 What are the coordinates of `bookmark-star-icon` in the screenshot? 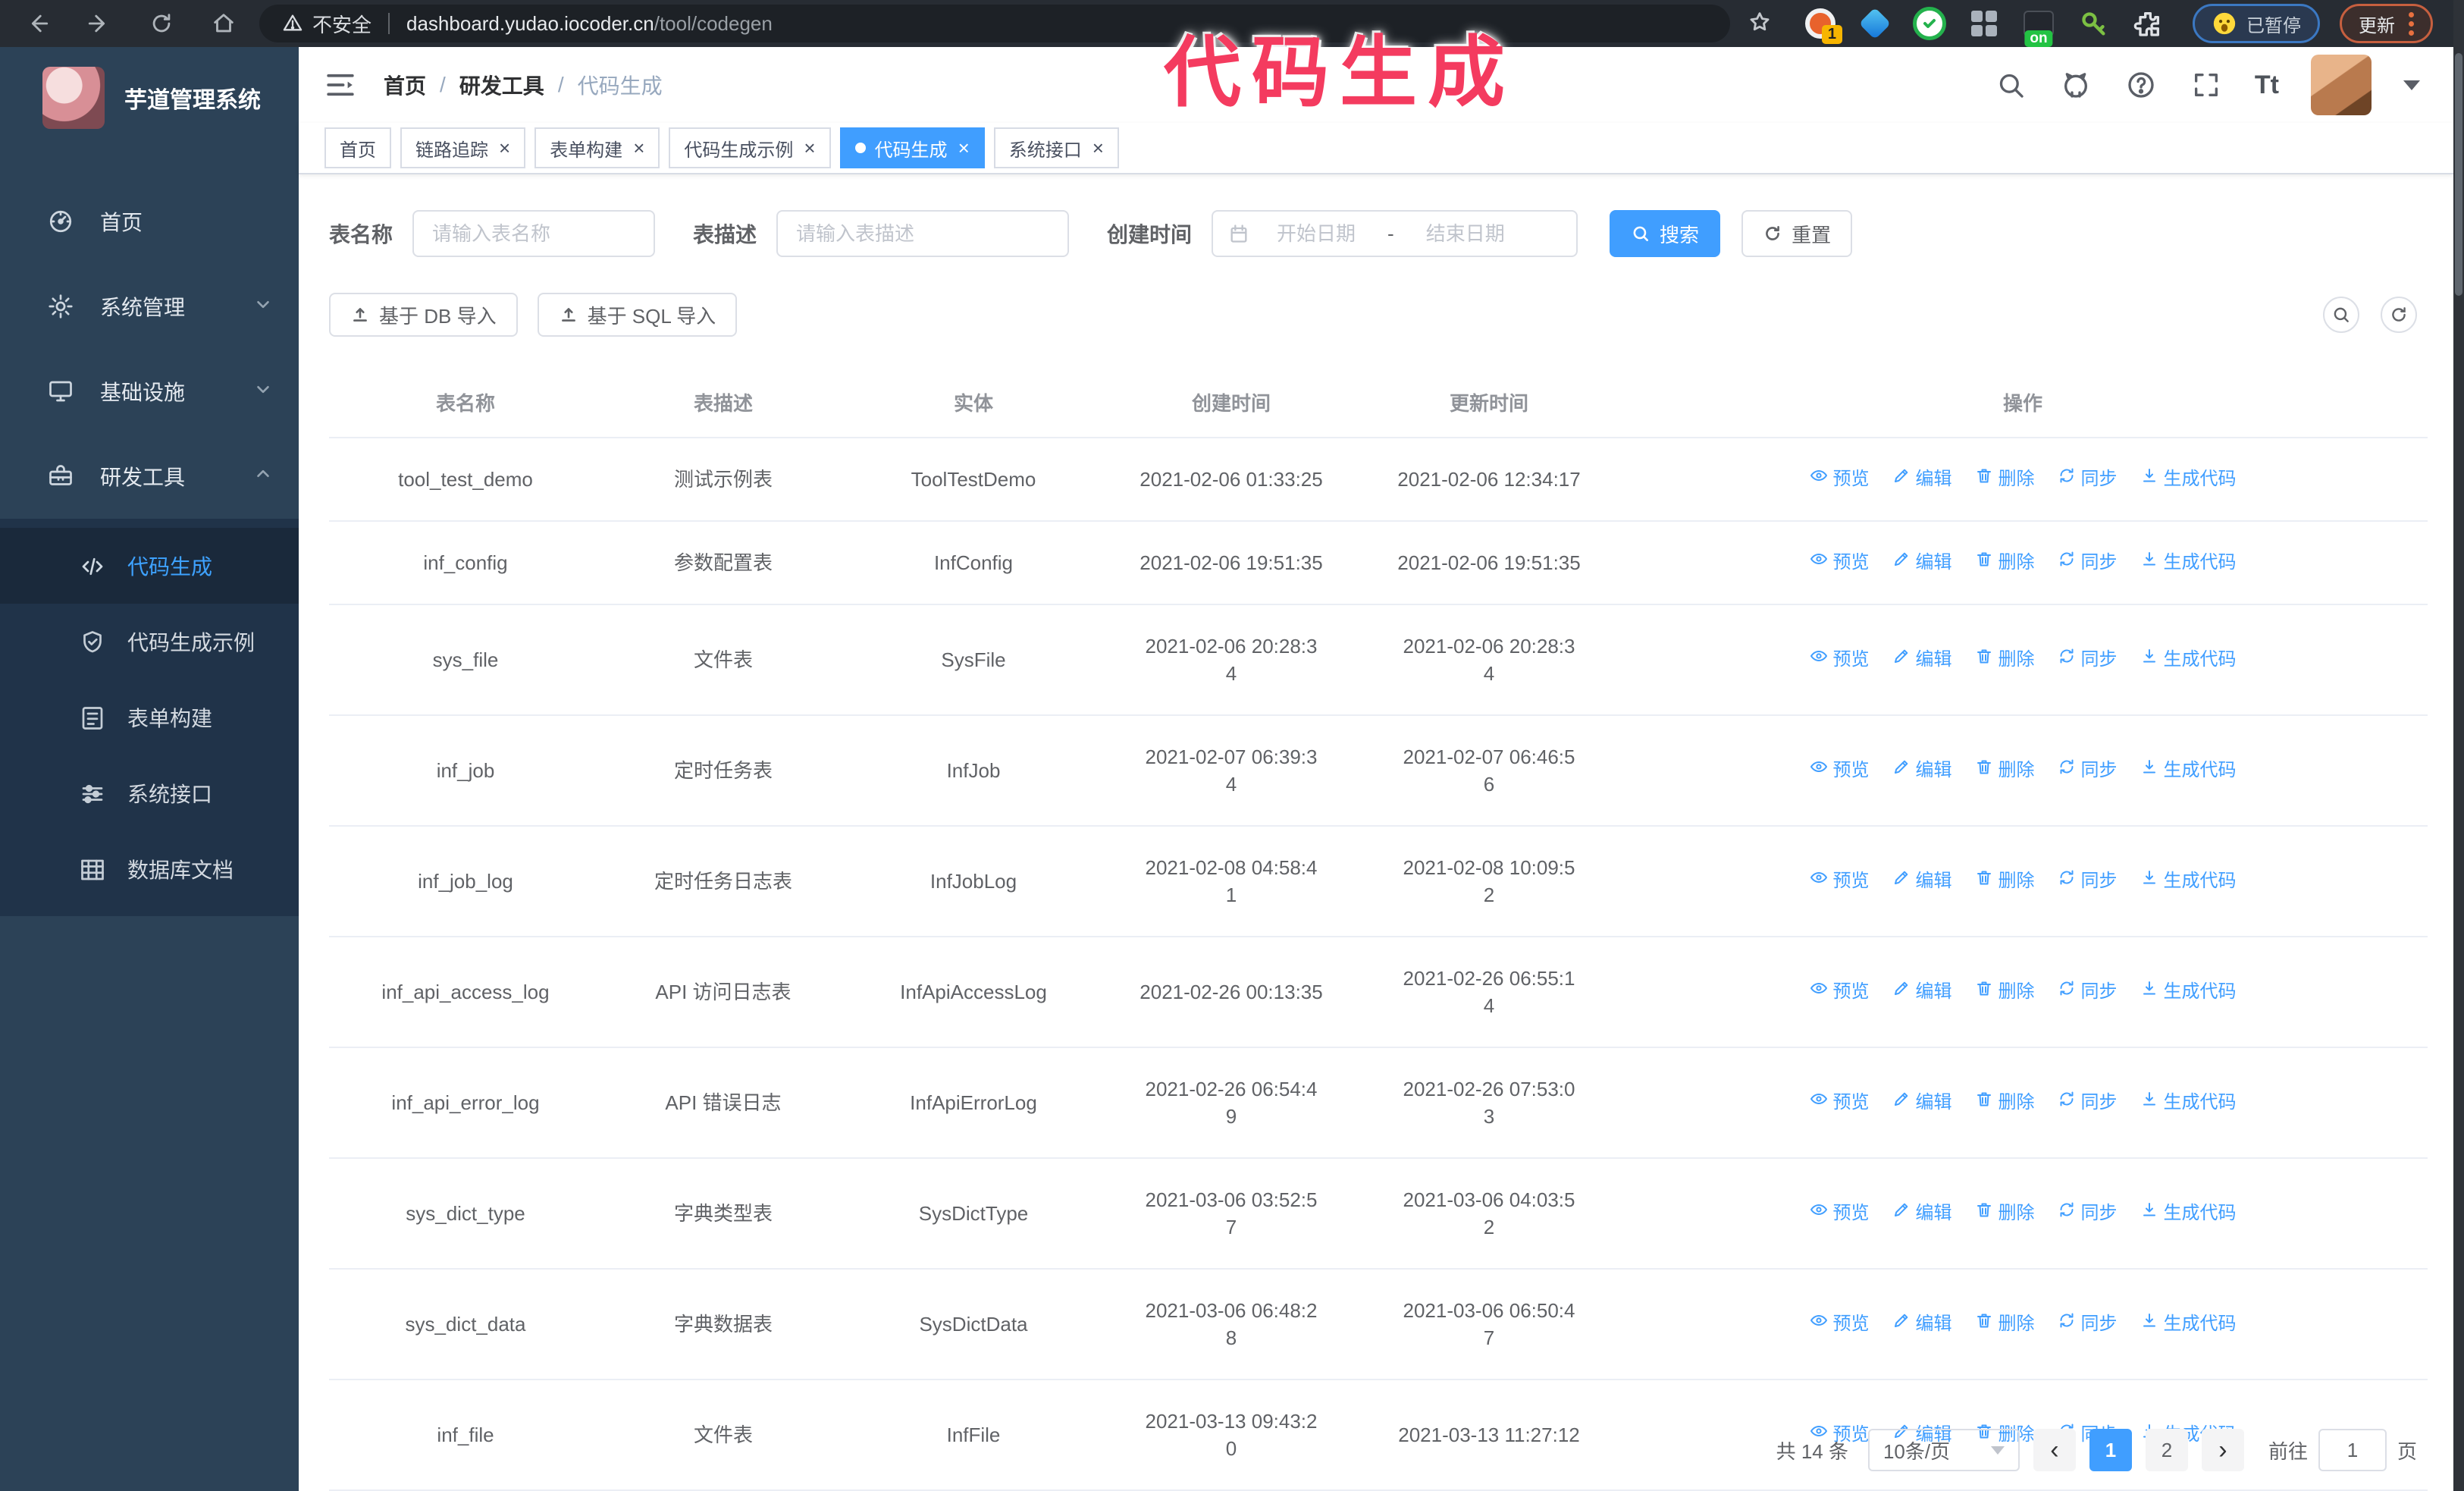 It's located at (1760, 24).